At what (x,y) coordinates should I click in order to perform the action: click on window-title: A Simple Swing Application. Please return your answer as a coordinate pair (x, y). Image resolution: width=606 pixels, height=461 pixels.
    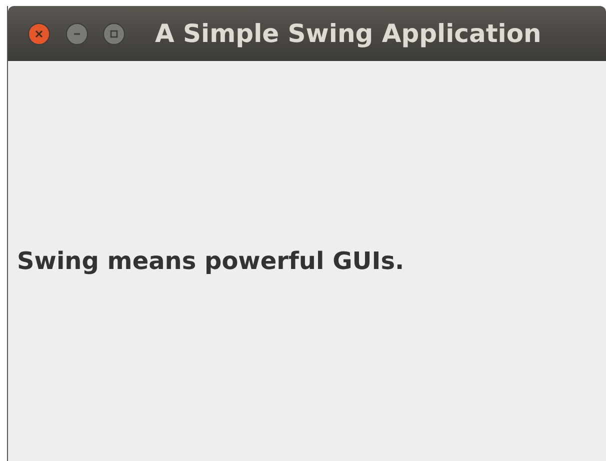
    Looking at the image, I should click on (348, 34).